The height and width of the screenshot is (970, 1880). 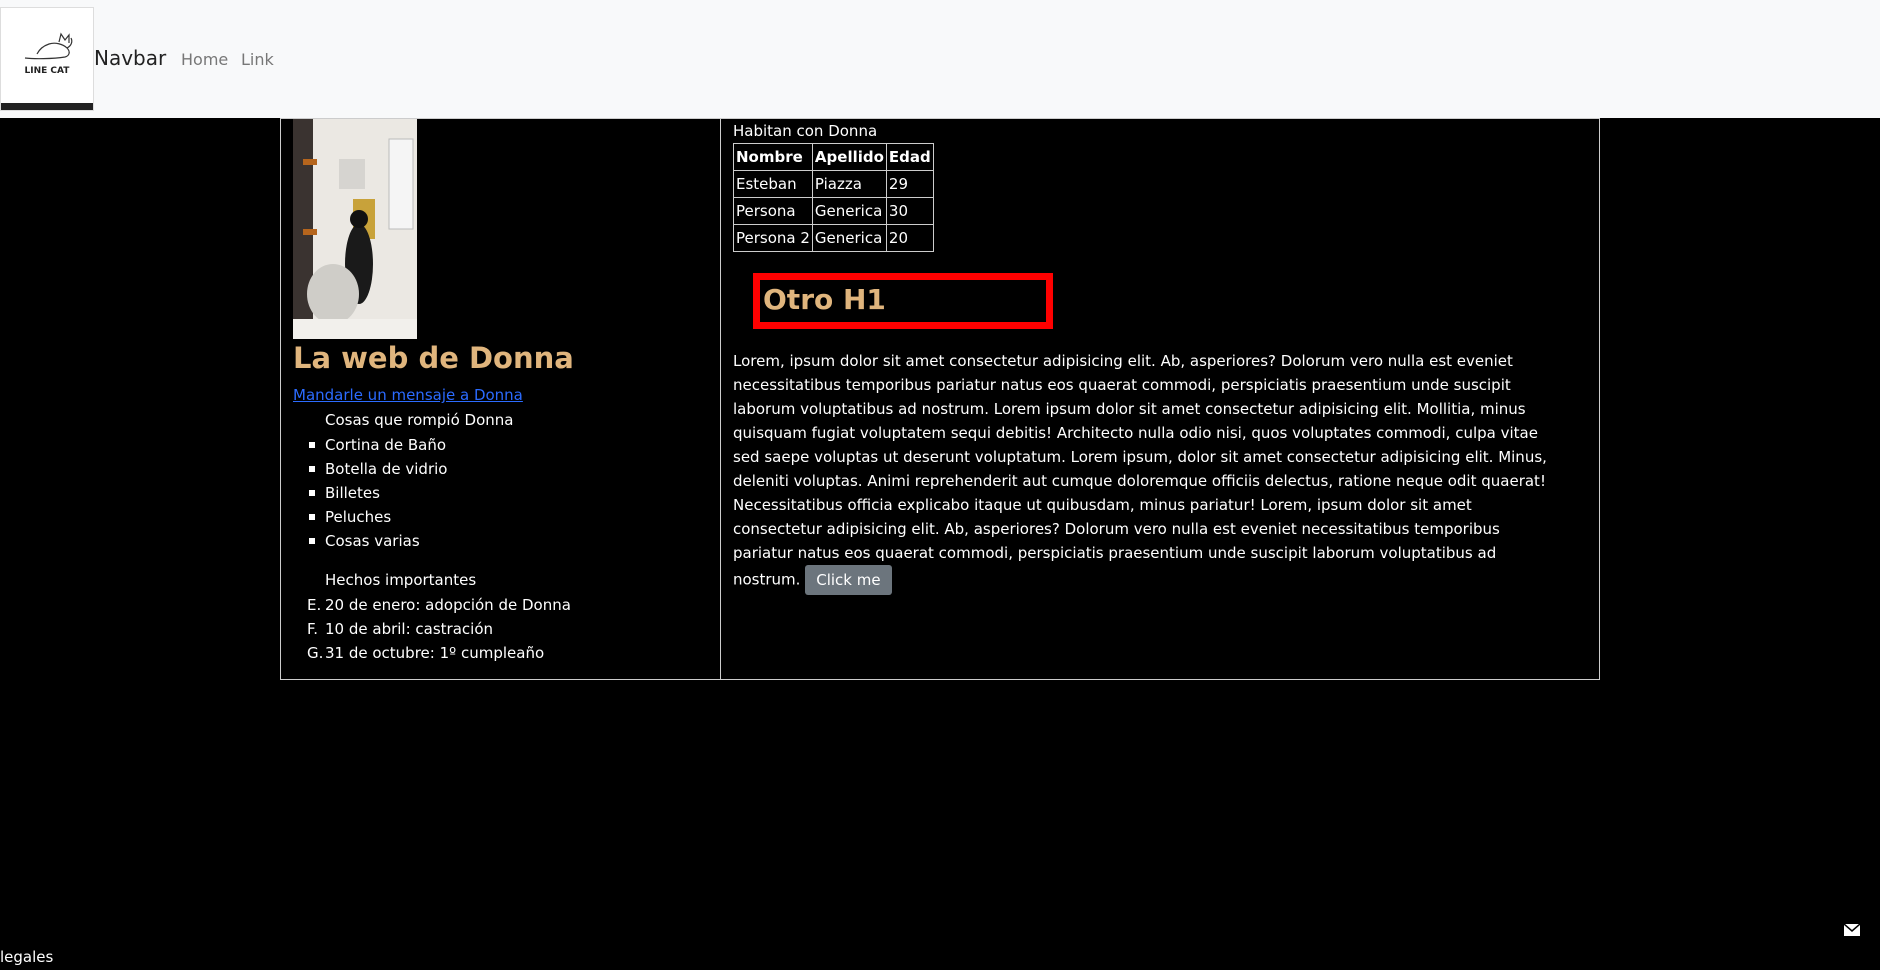 I want to click on logo-bar, so click(x=47, y=106).